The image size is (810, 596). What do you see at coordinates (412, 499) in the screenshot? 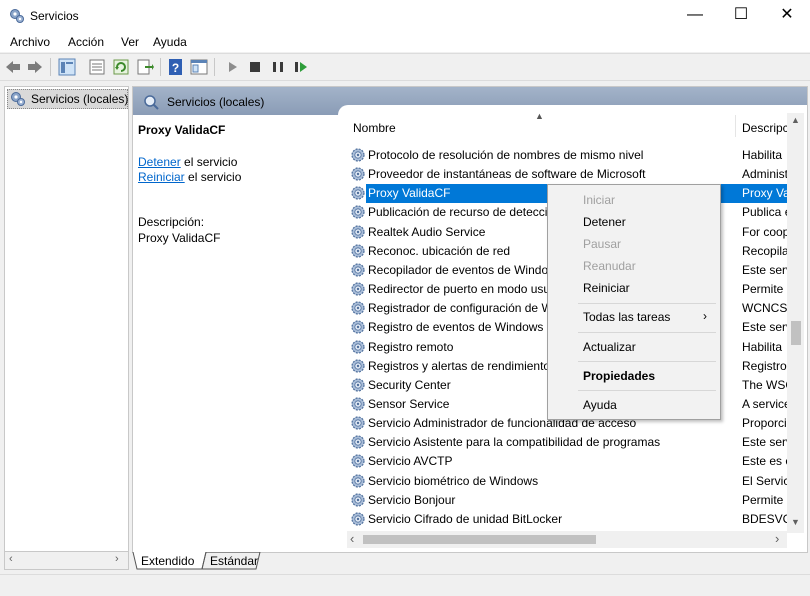
I see `service-name: Servicio Bonjour` at bounding box center [412, 499].